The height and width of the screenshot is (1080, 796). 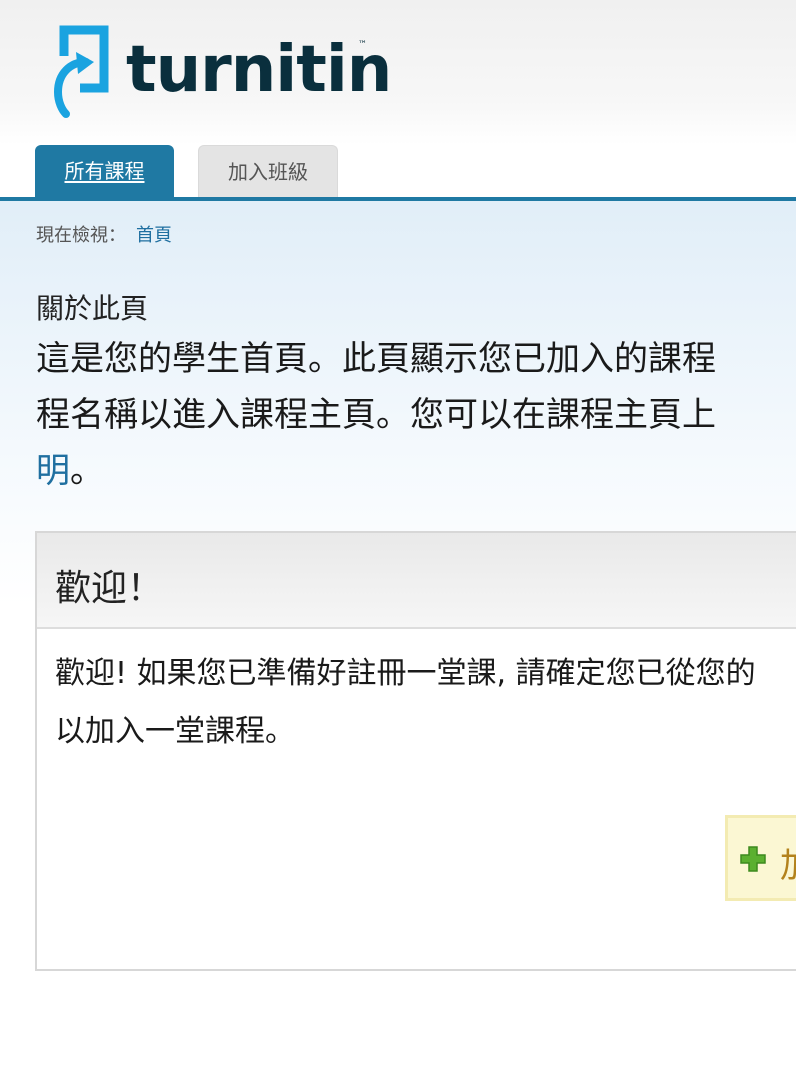 What do you see at coordinates (362, 45) in the screenshot?
I see `trademark-symbol: ™` at bounding box center [362, 45].